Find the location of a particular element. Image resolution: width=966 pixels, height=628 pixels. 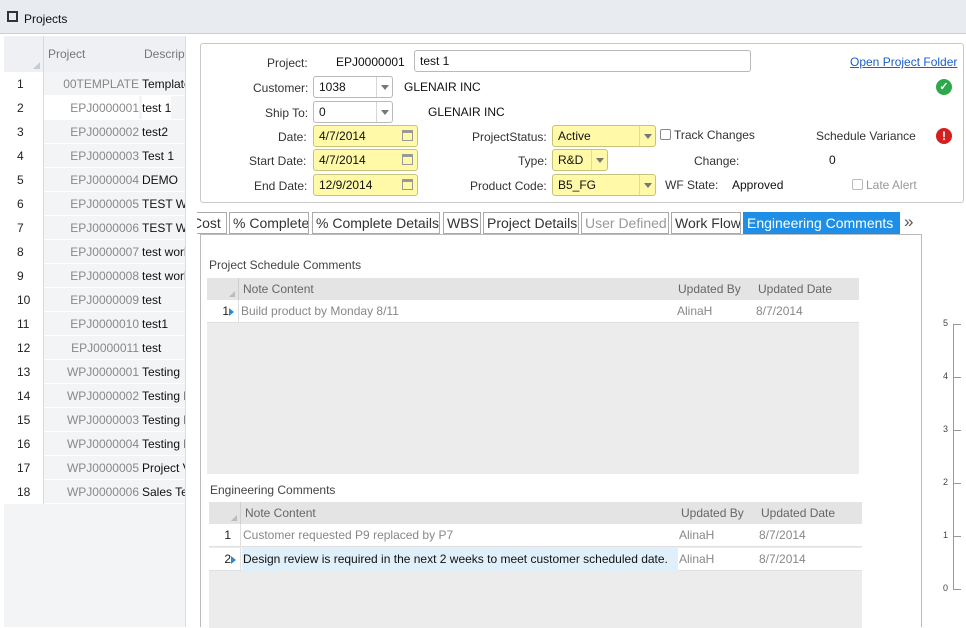

tab-engineering-comments: Engineering Comments is located at coordinates (821, 223).